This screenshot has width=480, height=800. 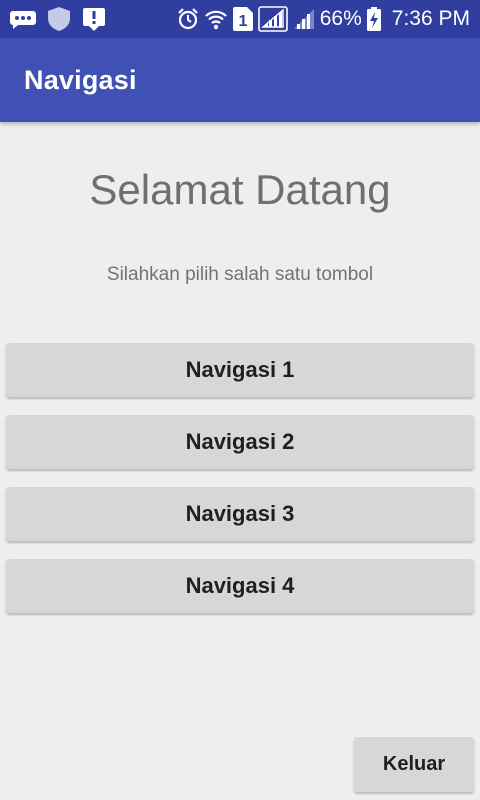 I want to click on sim-icon: 1, so click(x=242, y=19).